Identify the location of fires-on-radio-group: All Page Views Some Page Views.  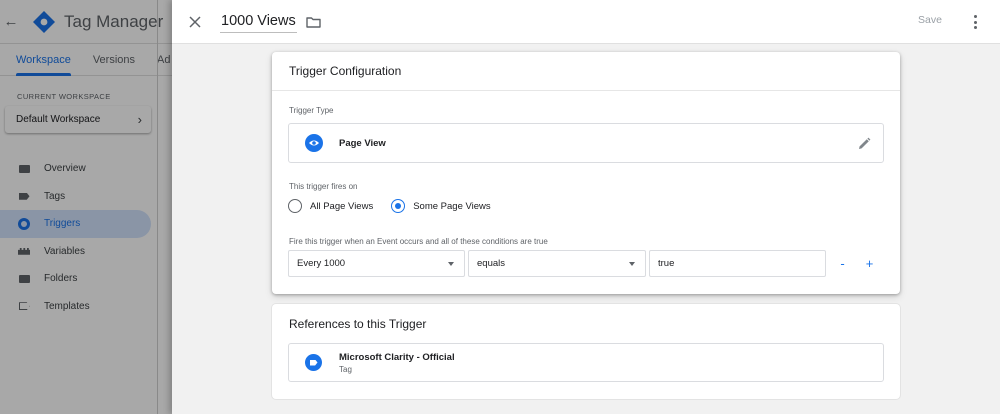
(398, 206).